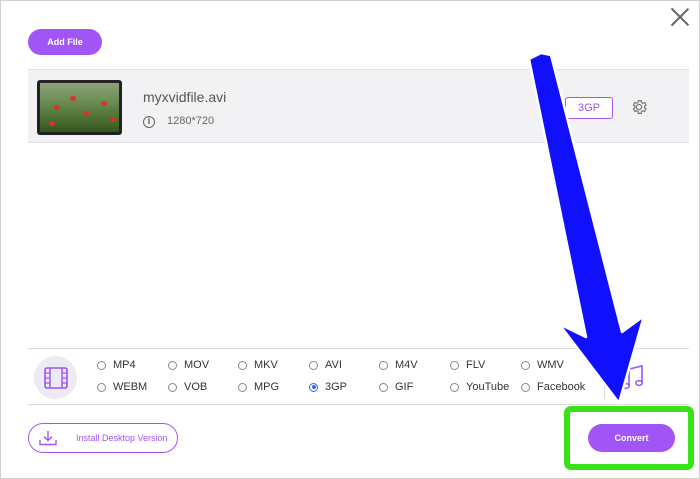 This screenshot has width=700, height=479. I want to click on format-label: WEBM, so click(130, 387).